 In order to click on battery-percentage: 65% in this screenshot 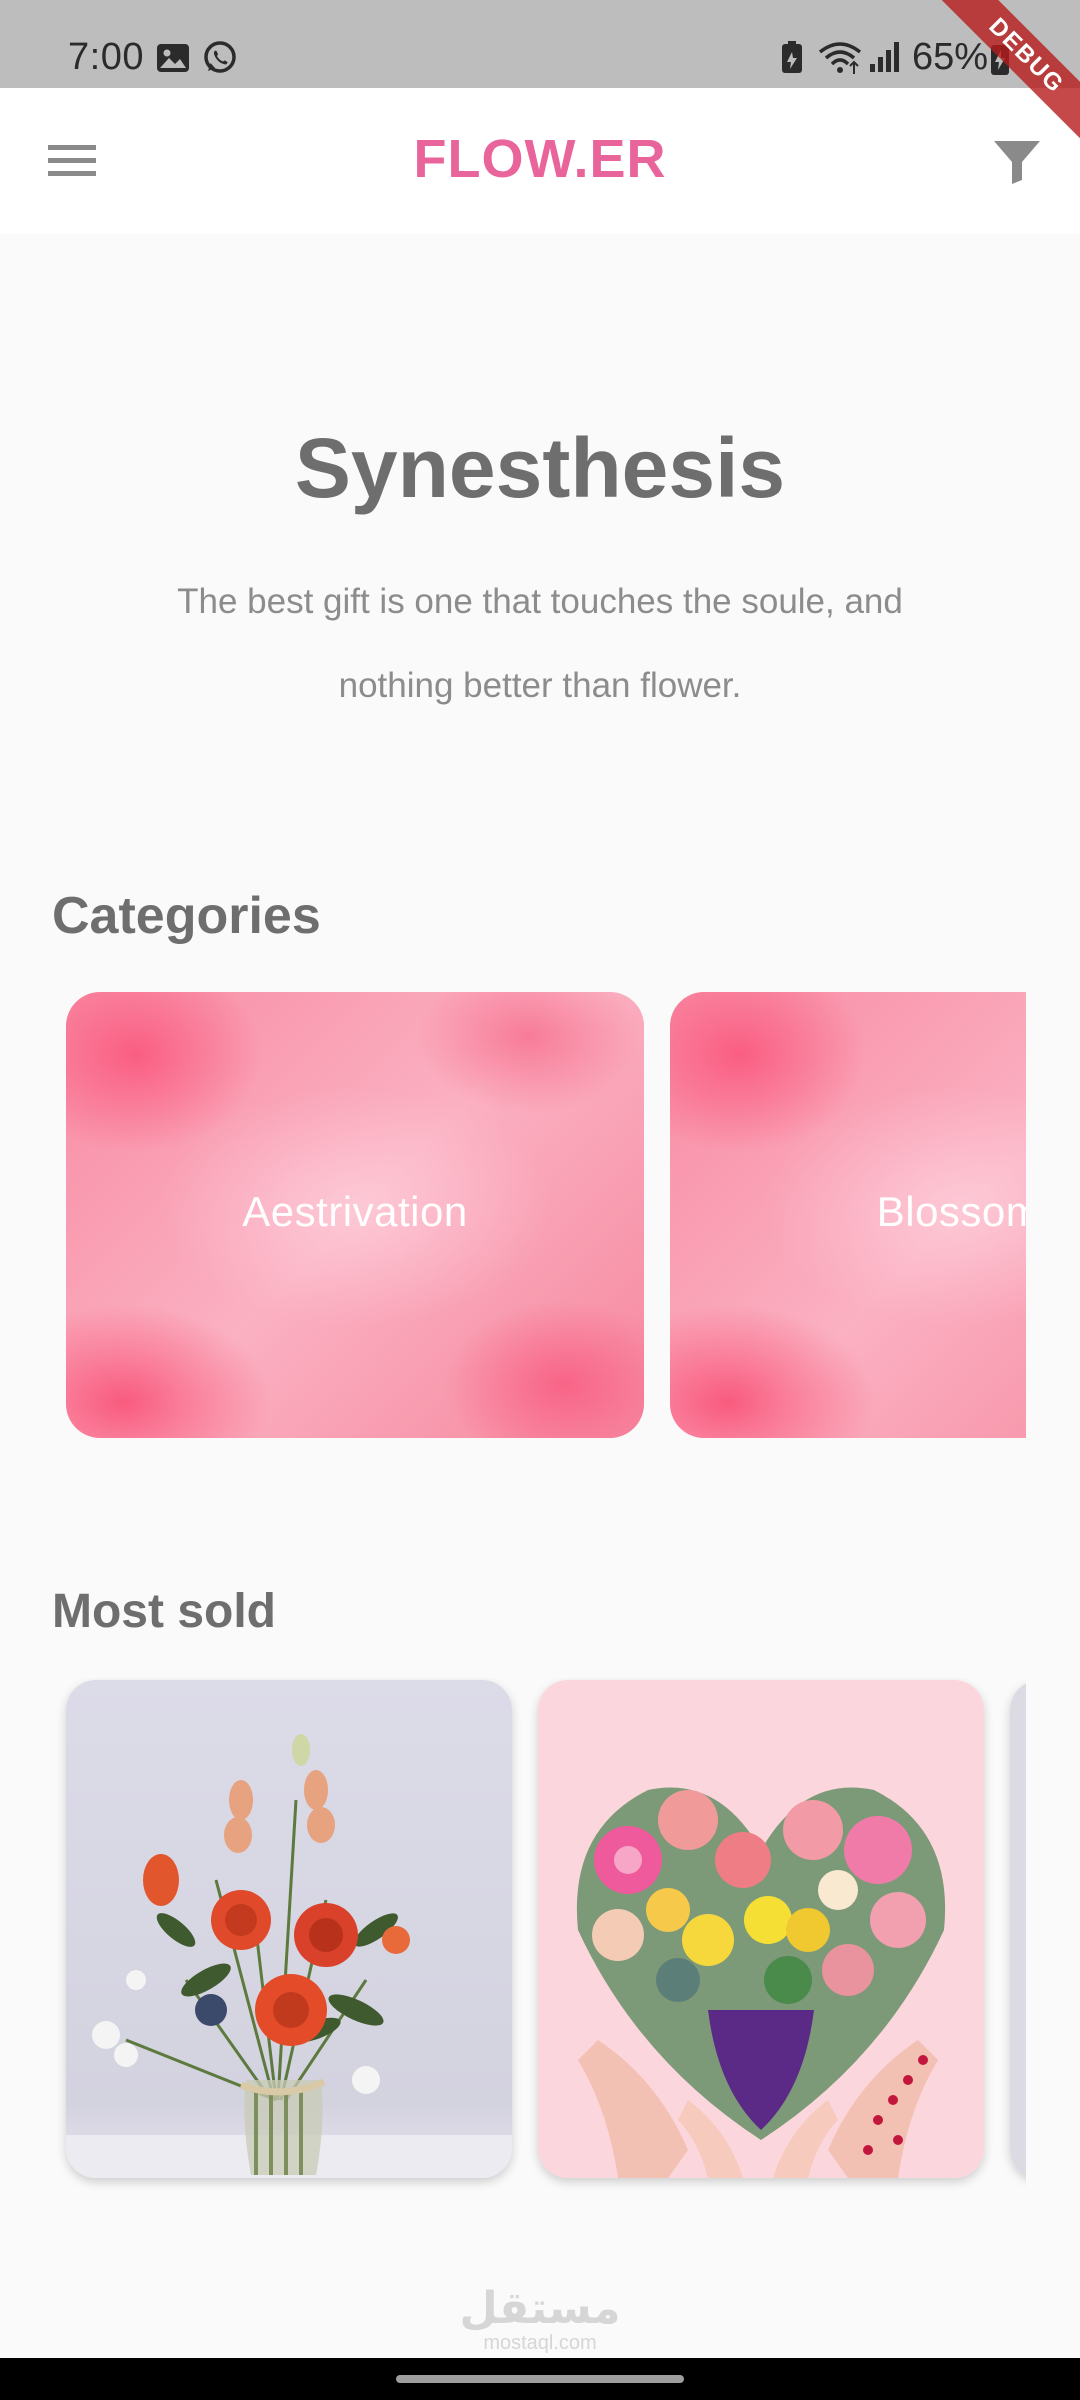, I will do `click(950, 57)`.